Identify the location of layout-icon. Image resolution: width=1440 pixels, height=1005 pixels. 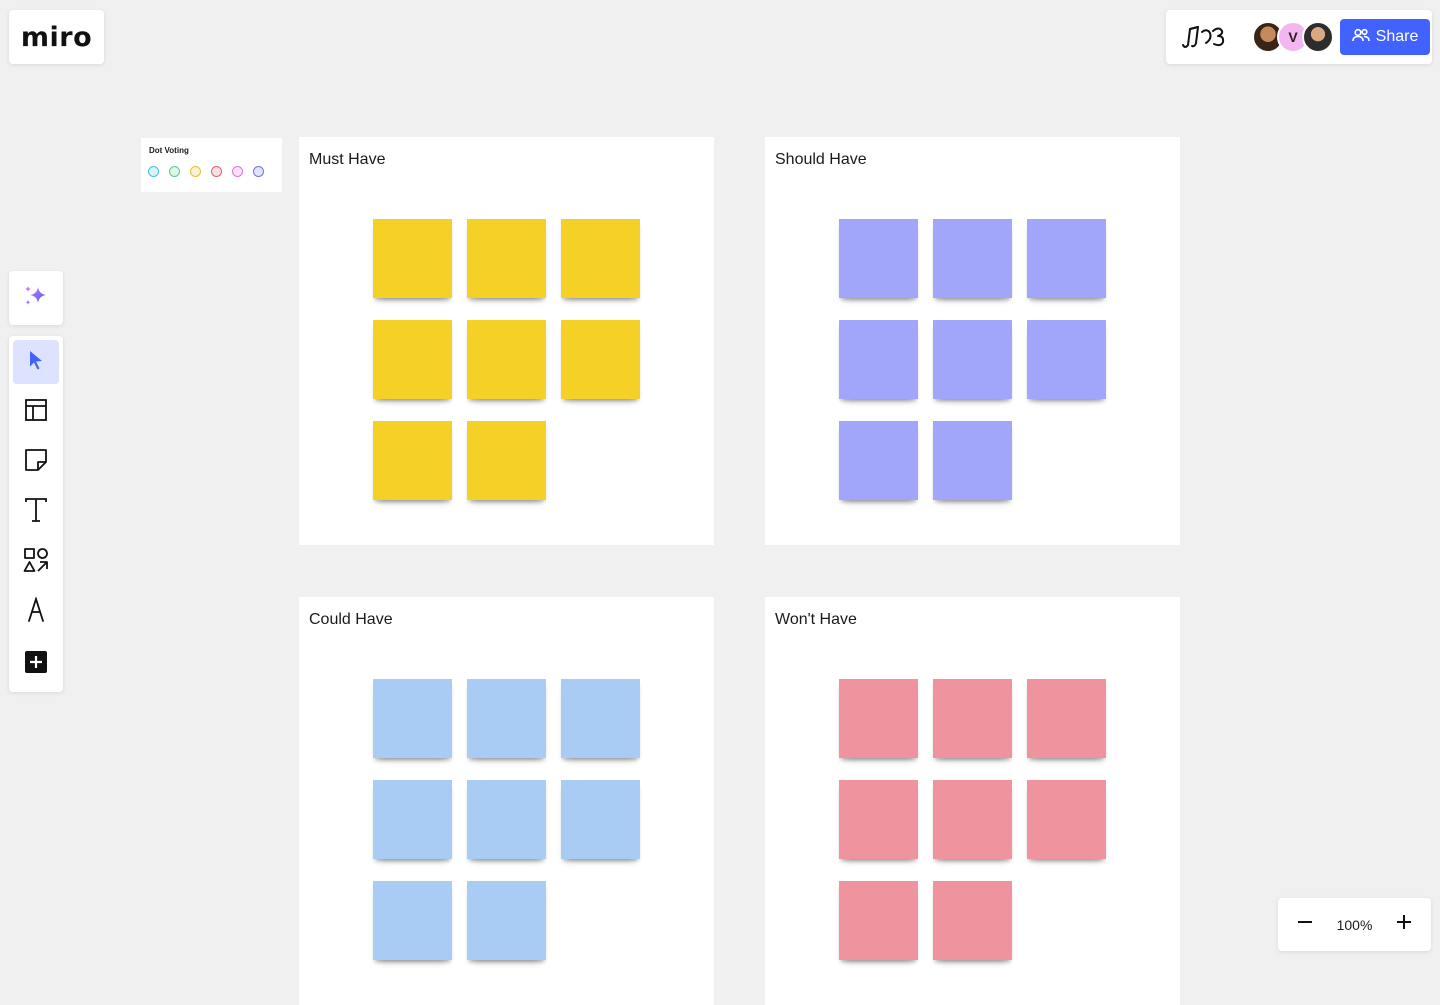
(36, 412).